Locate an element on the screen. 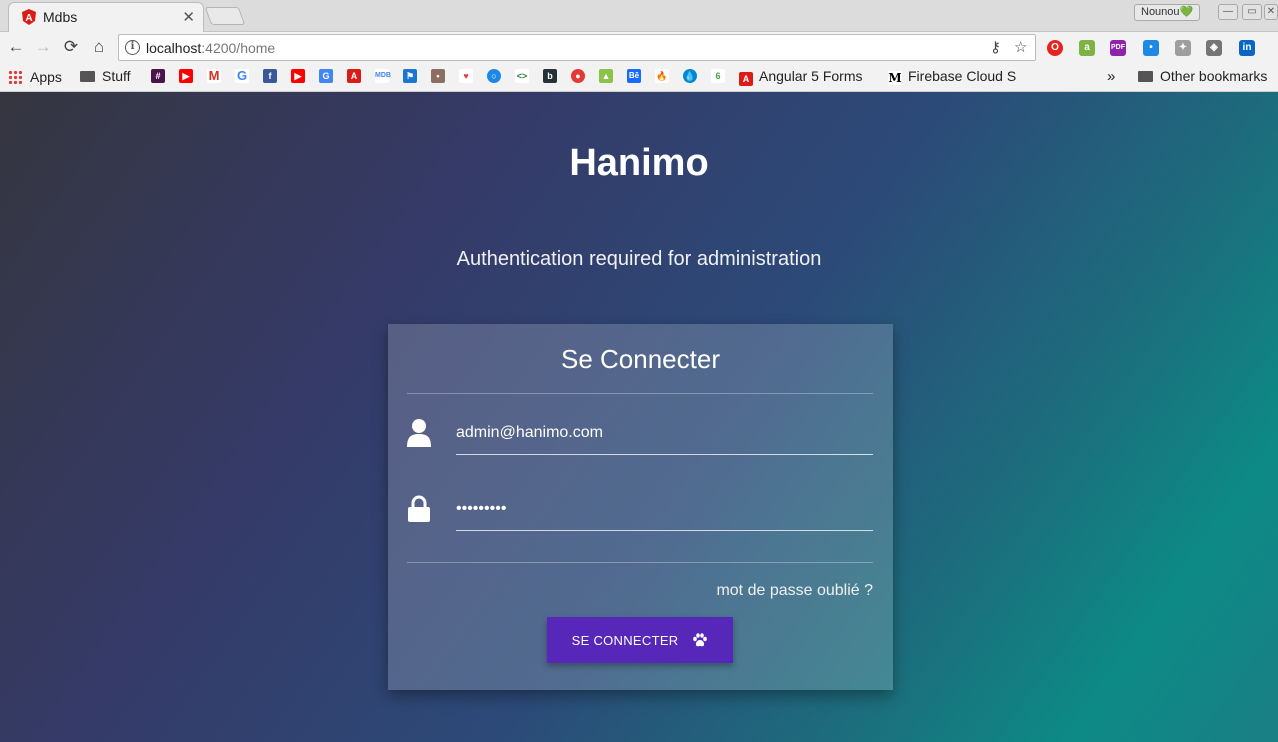 Image resolution: width=1278 pixels, height=742 pixels. opera-icon: O is located at coordinates (1055, 48).